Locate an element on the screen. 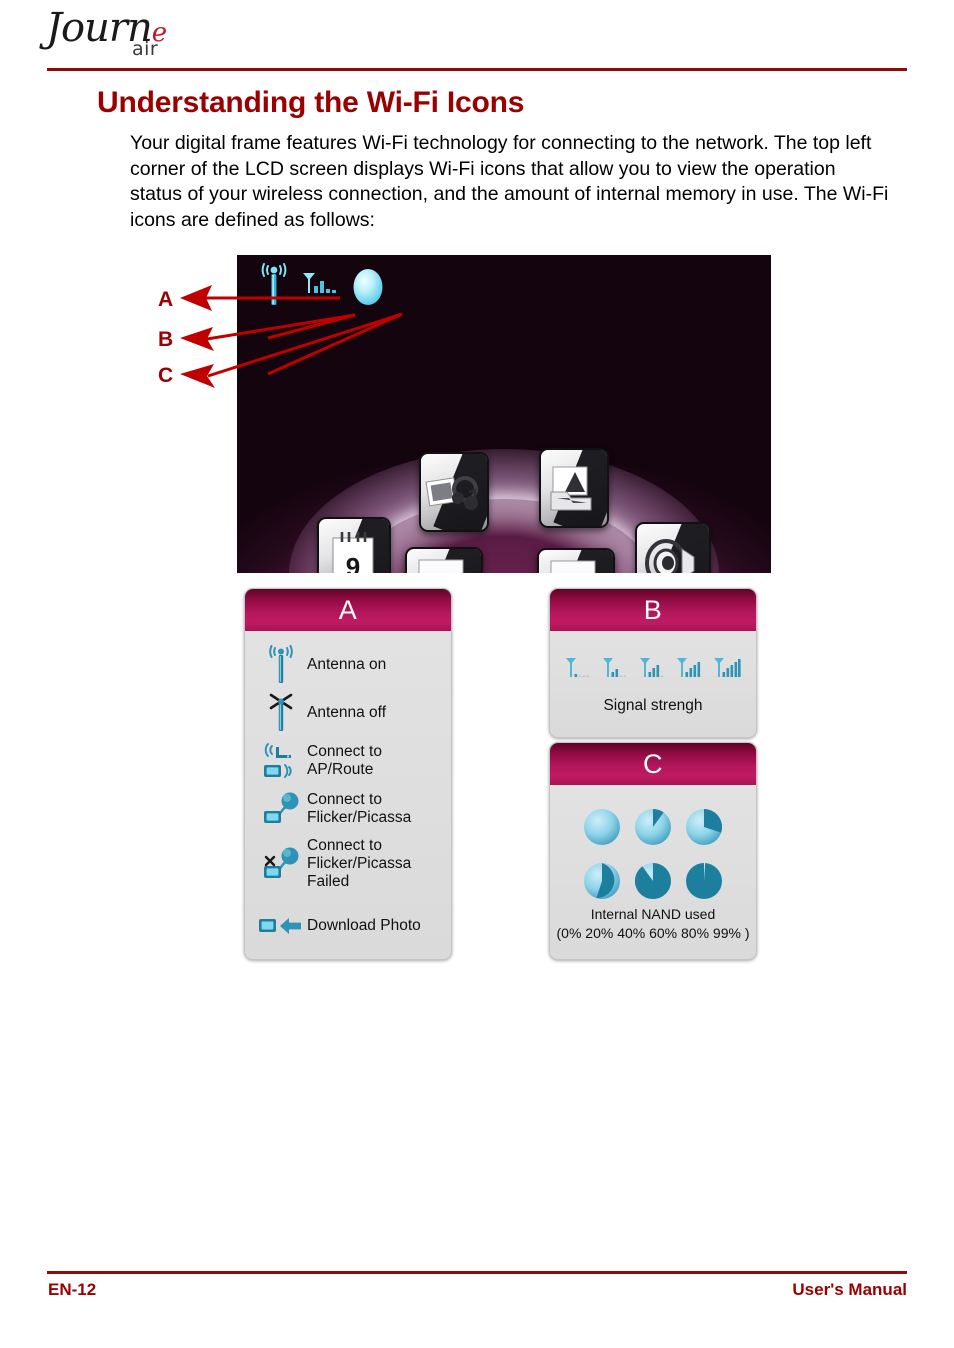  nand-pie-80-icon is located at coordinates (652, 881).